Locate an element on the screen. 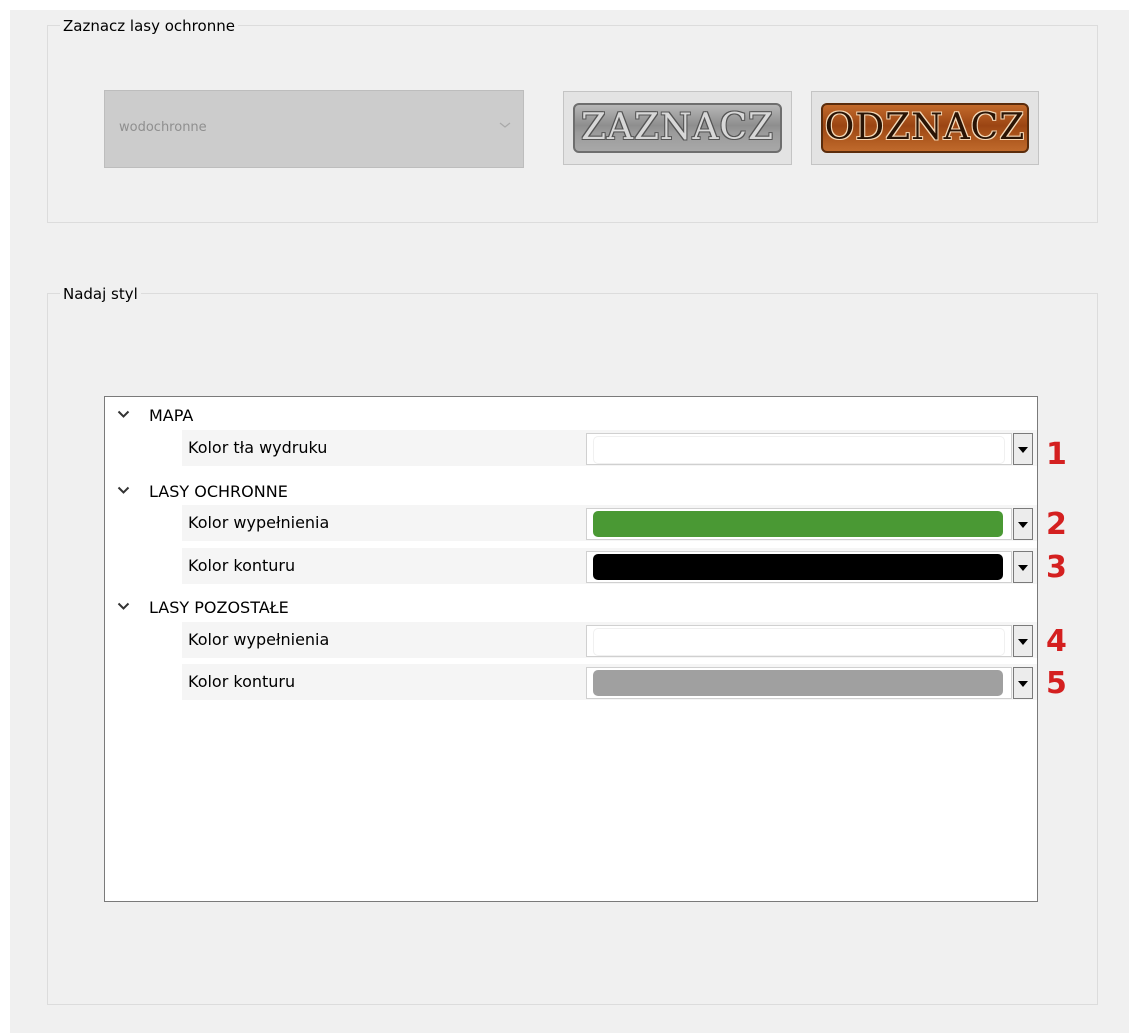  property-row-other-fill: Kolor wypełnienia is located at coordinates (609, 640).